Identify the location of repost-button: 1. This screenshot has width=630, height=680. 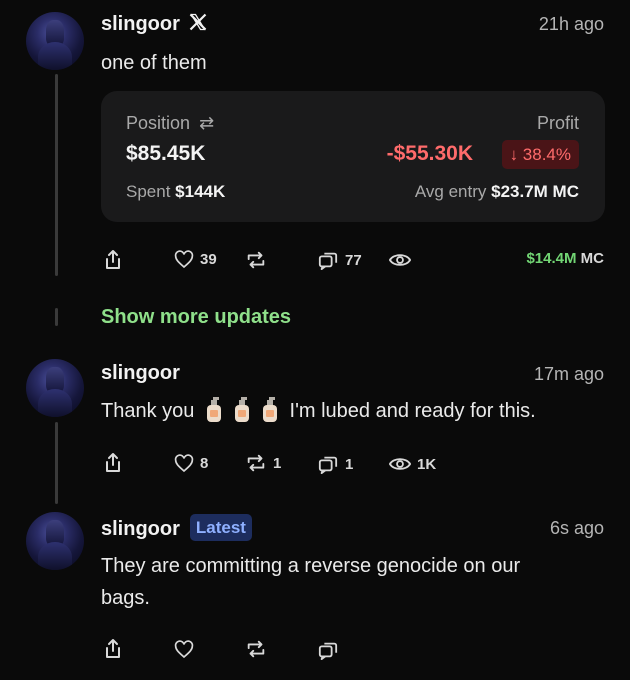
(263, 463).